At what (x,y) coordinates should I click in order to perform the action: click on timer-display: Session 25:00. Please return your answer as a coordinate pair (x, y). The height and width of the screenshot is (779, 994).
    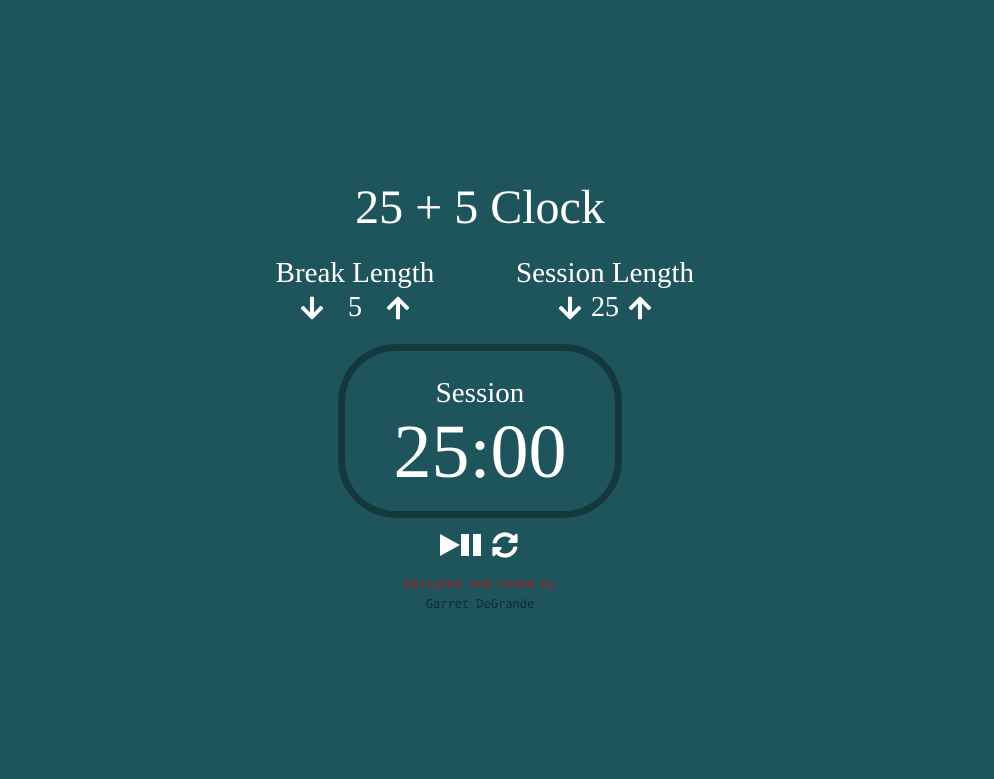
    Looking at the image, I should click on (480, 431).